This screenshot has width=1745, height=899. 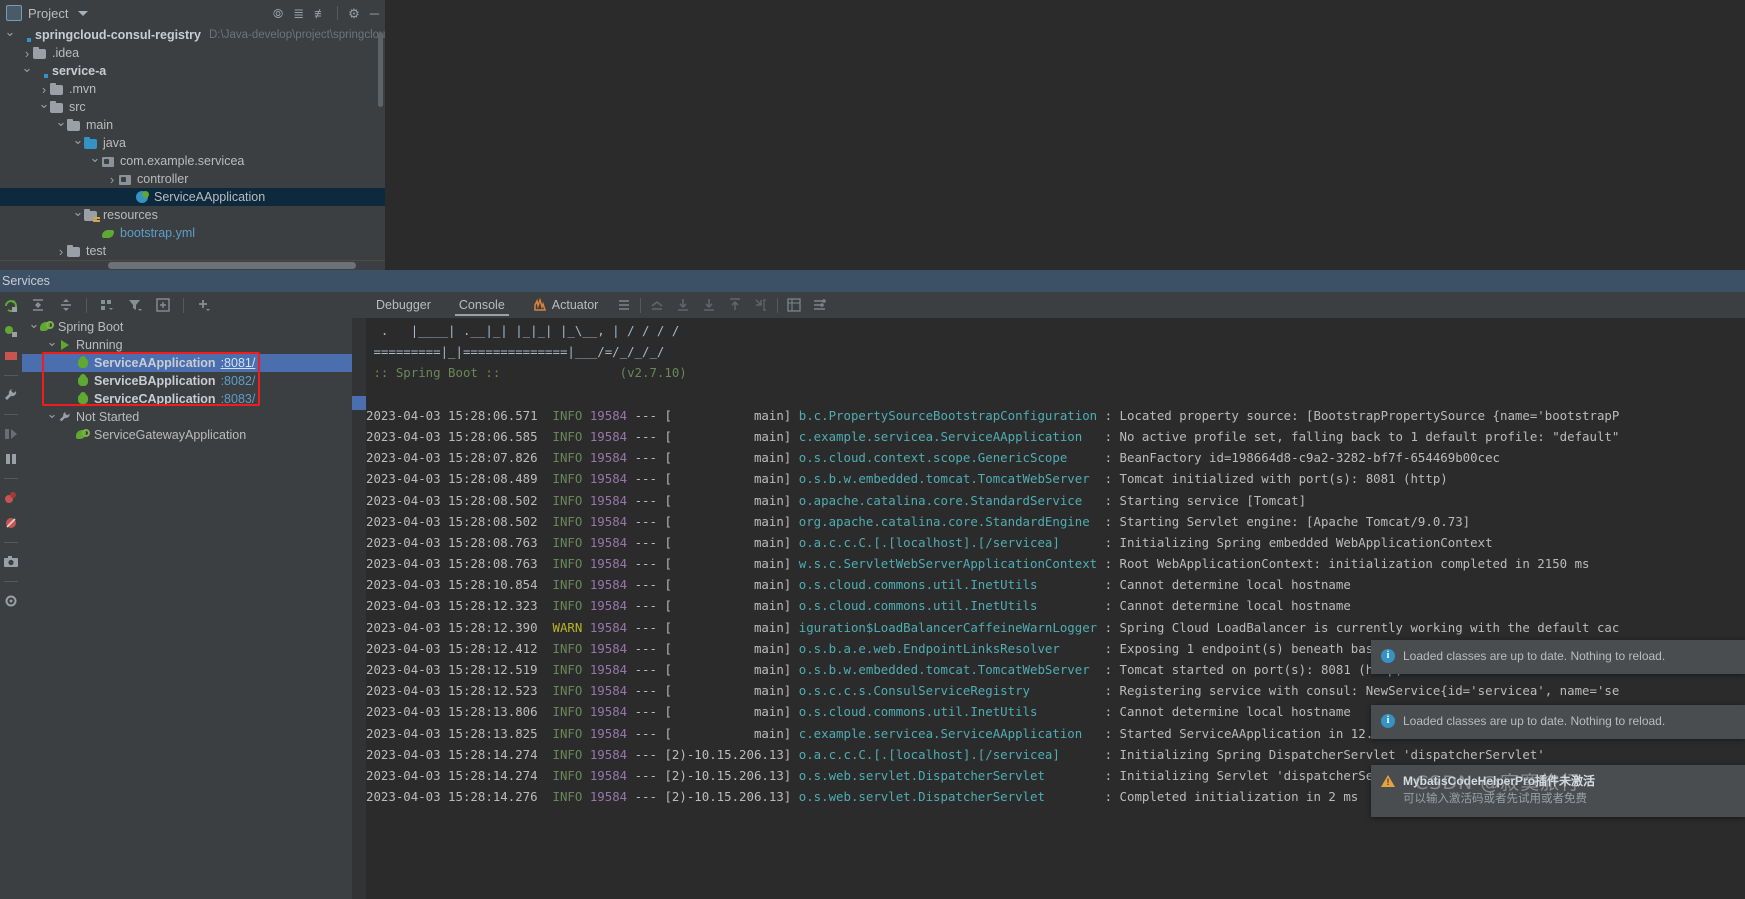 What do you see at coordinates (11, 498) in the screenshot?
I see `breakpoints-icon` at bounding box center [11, 498].